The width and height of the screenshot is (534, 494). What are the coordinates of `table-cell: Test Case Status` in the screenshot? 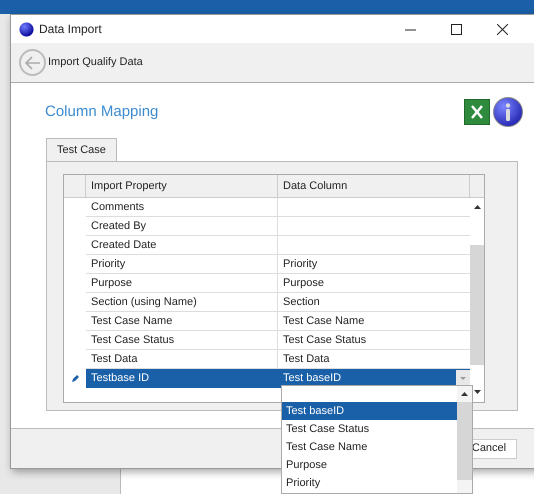 It's located at (182, 340).